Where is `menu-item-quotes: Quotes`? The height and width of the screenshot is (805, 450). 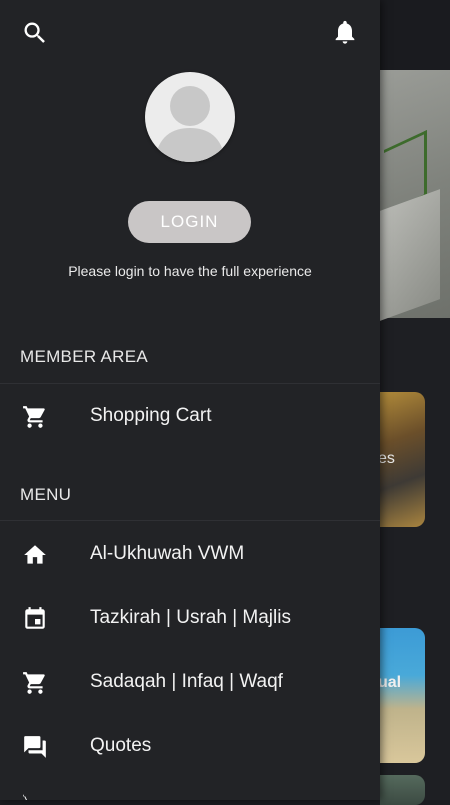 menu-item-quotes: Quotes is located at coordinates (190, 746).